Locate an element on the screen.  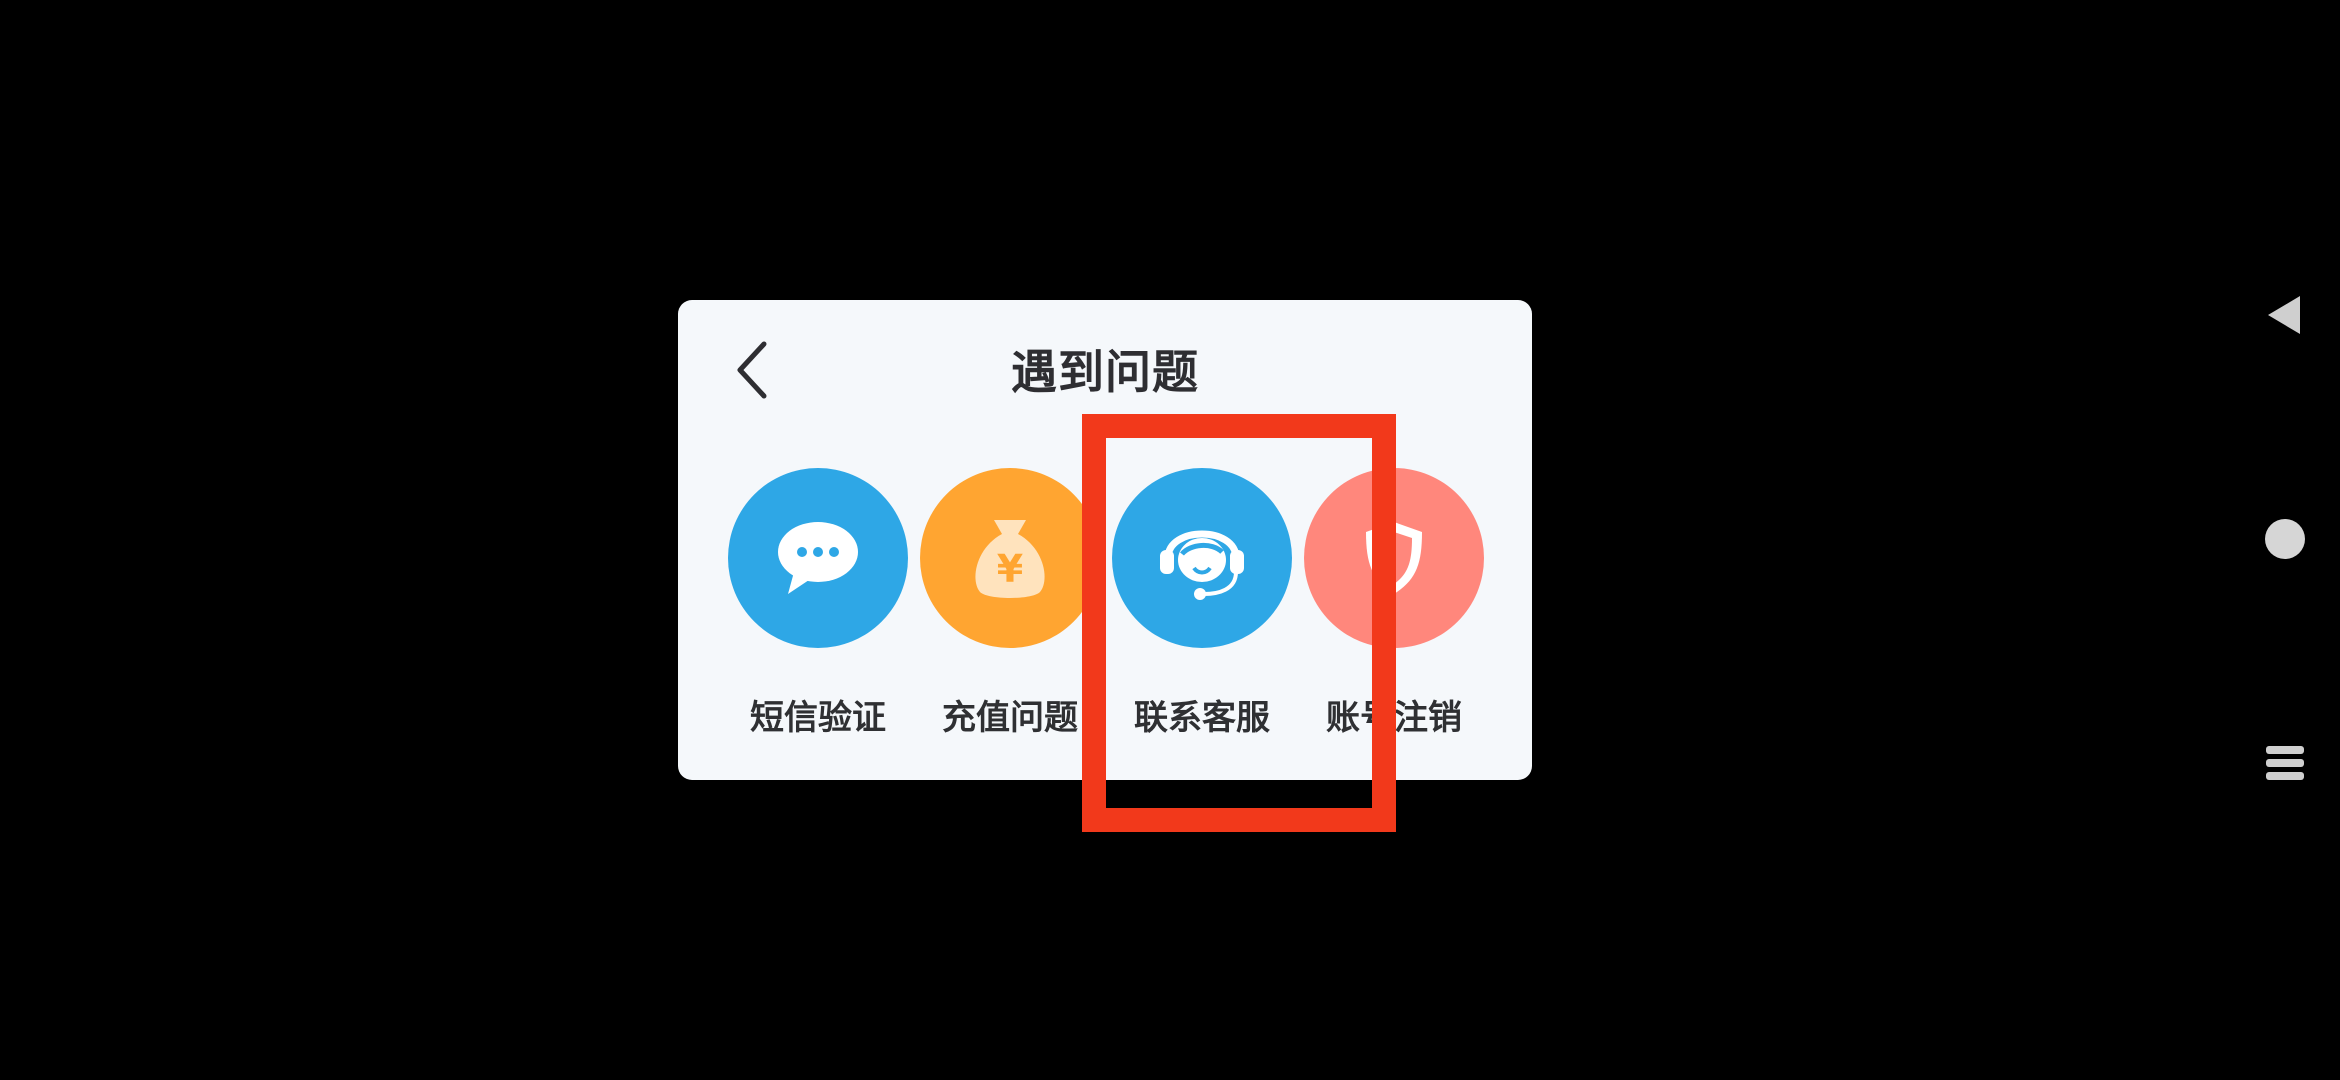
option-contact-customer-service: 联系客服 is located at coordinates (1202, 613).